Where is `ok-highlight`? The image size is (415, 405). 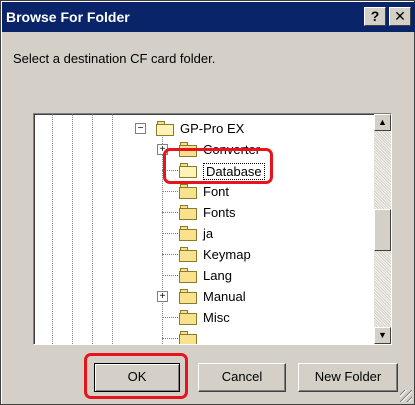
ok-highlight is located at coordinates (136, 376).